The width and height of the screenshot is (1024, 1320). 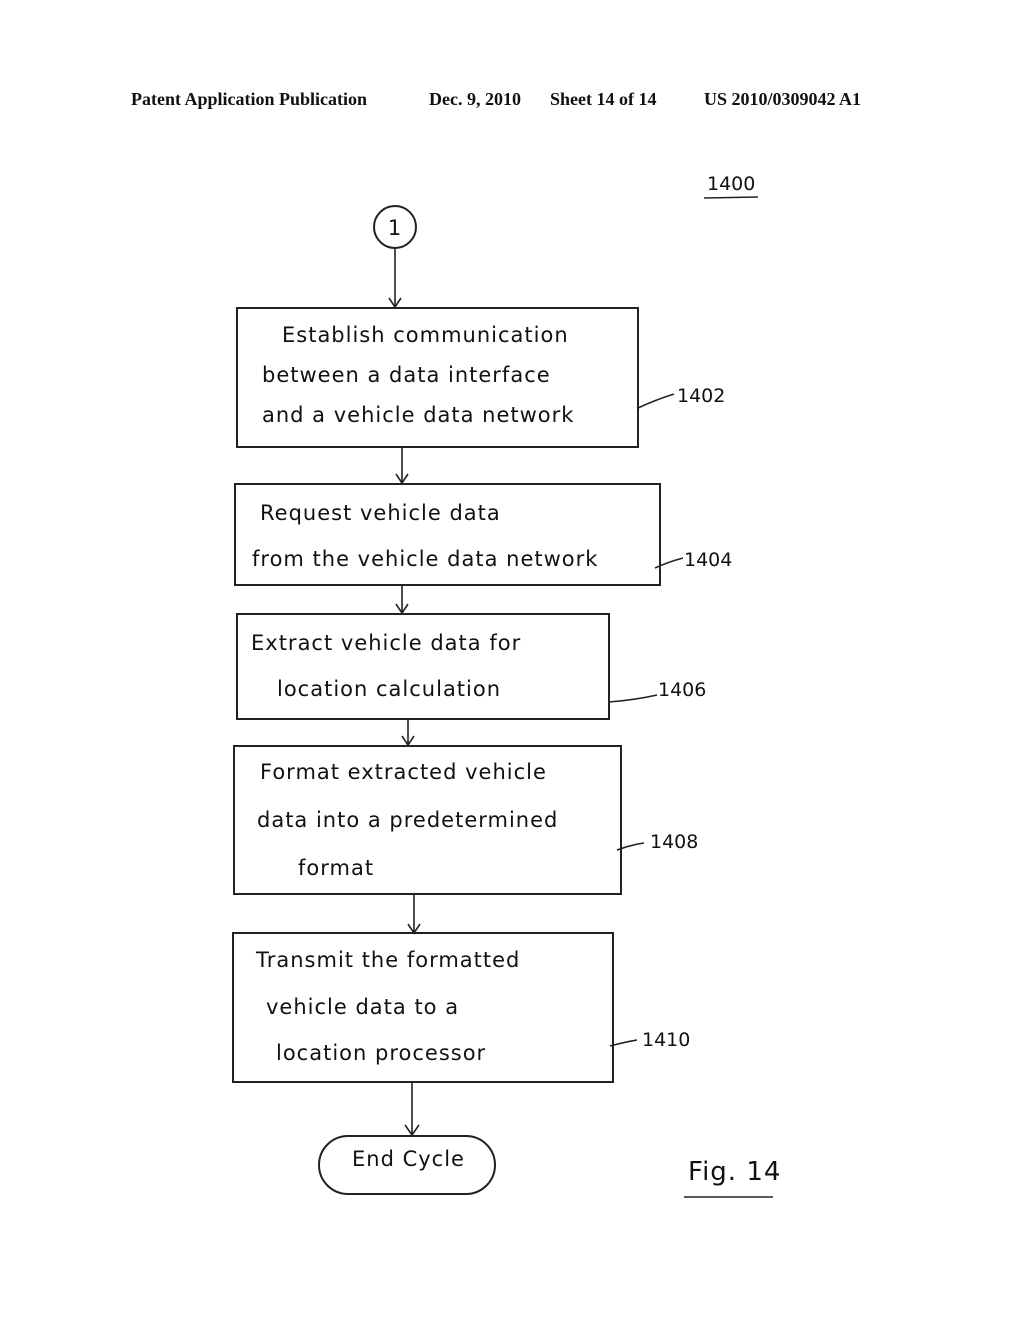 What do you see at coordinates (362, 1007) in the screenshot?
I see `step-text-line: vehicle data to a` at bounding box center [362, 1007].